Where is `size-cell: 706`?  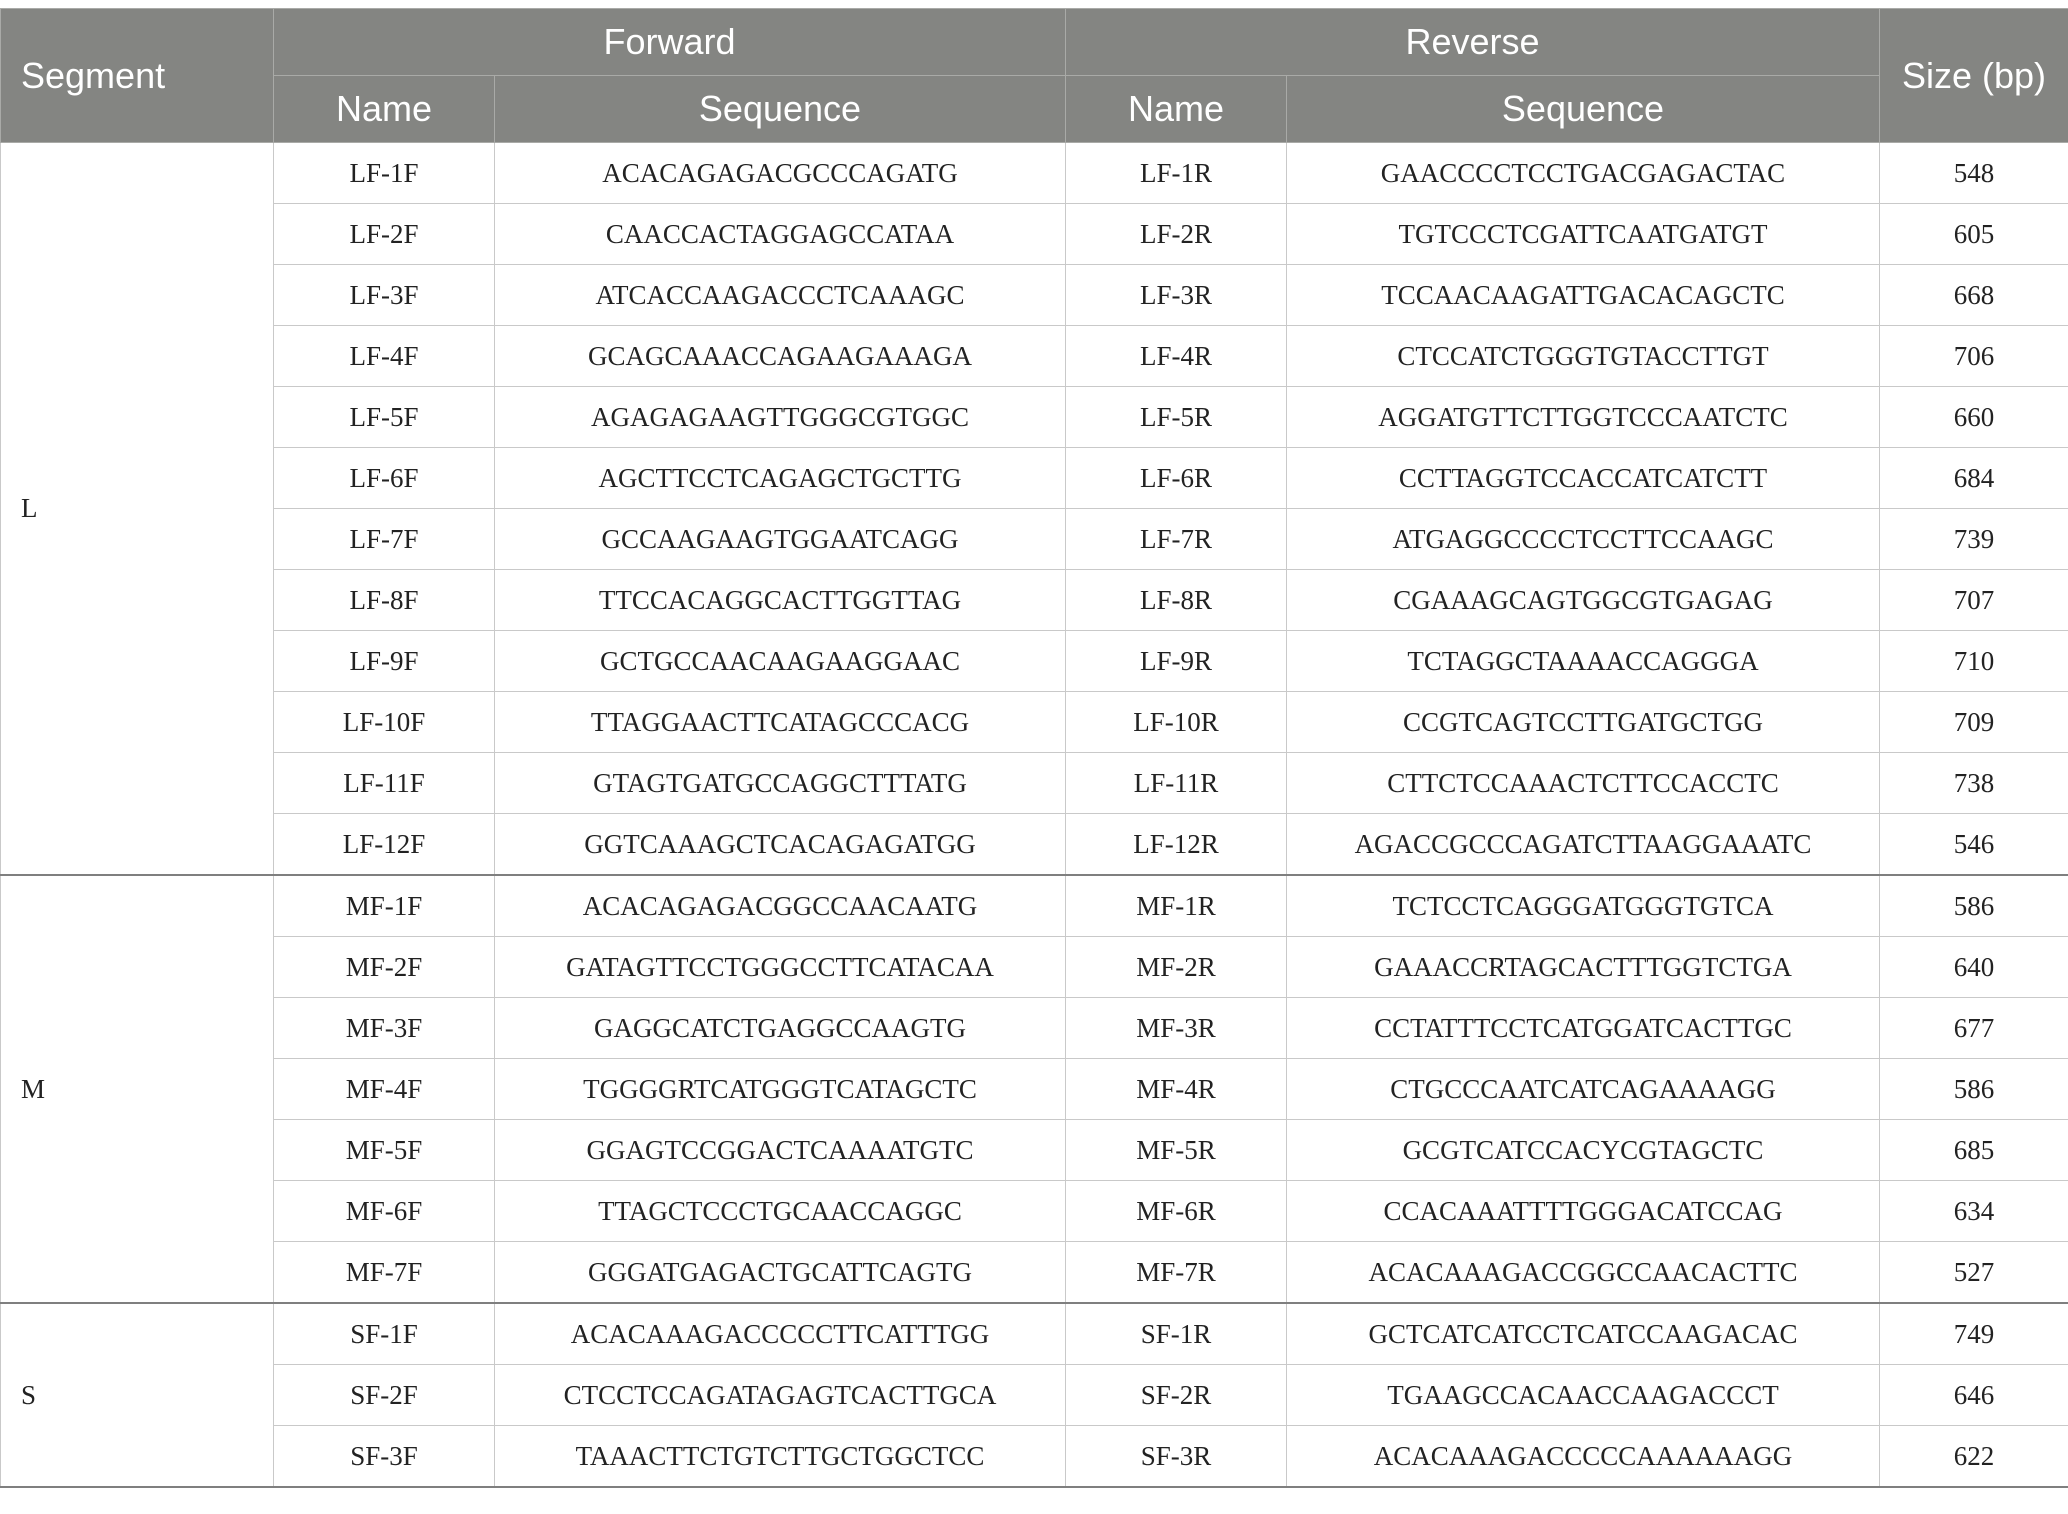 size-cell: 706 is located at coordinates (1973, 356).